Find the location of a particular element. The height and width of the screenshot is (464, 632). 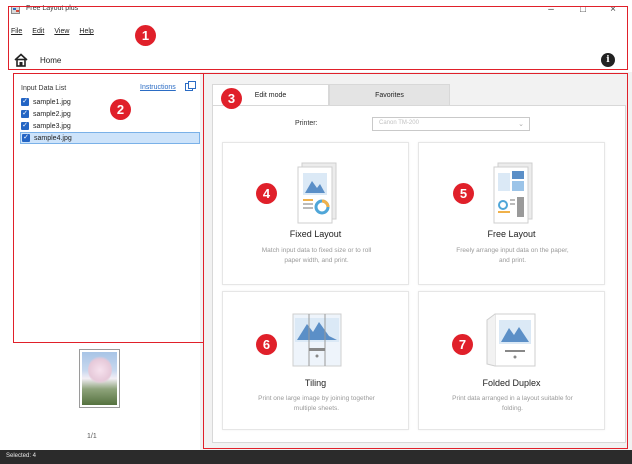

callout-badge: 6 is located at coordinates (266, 344).